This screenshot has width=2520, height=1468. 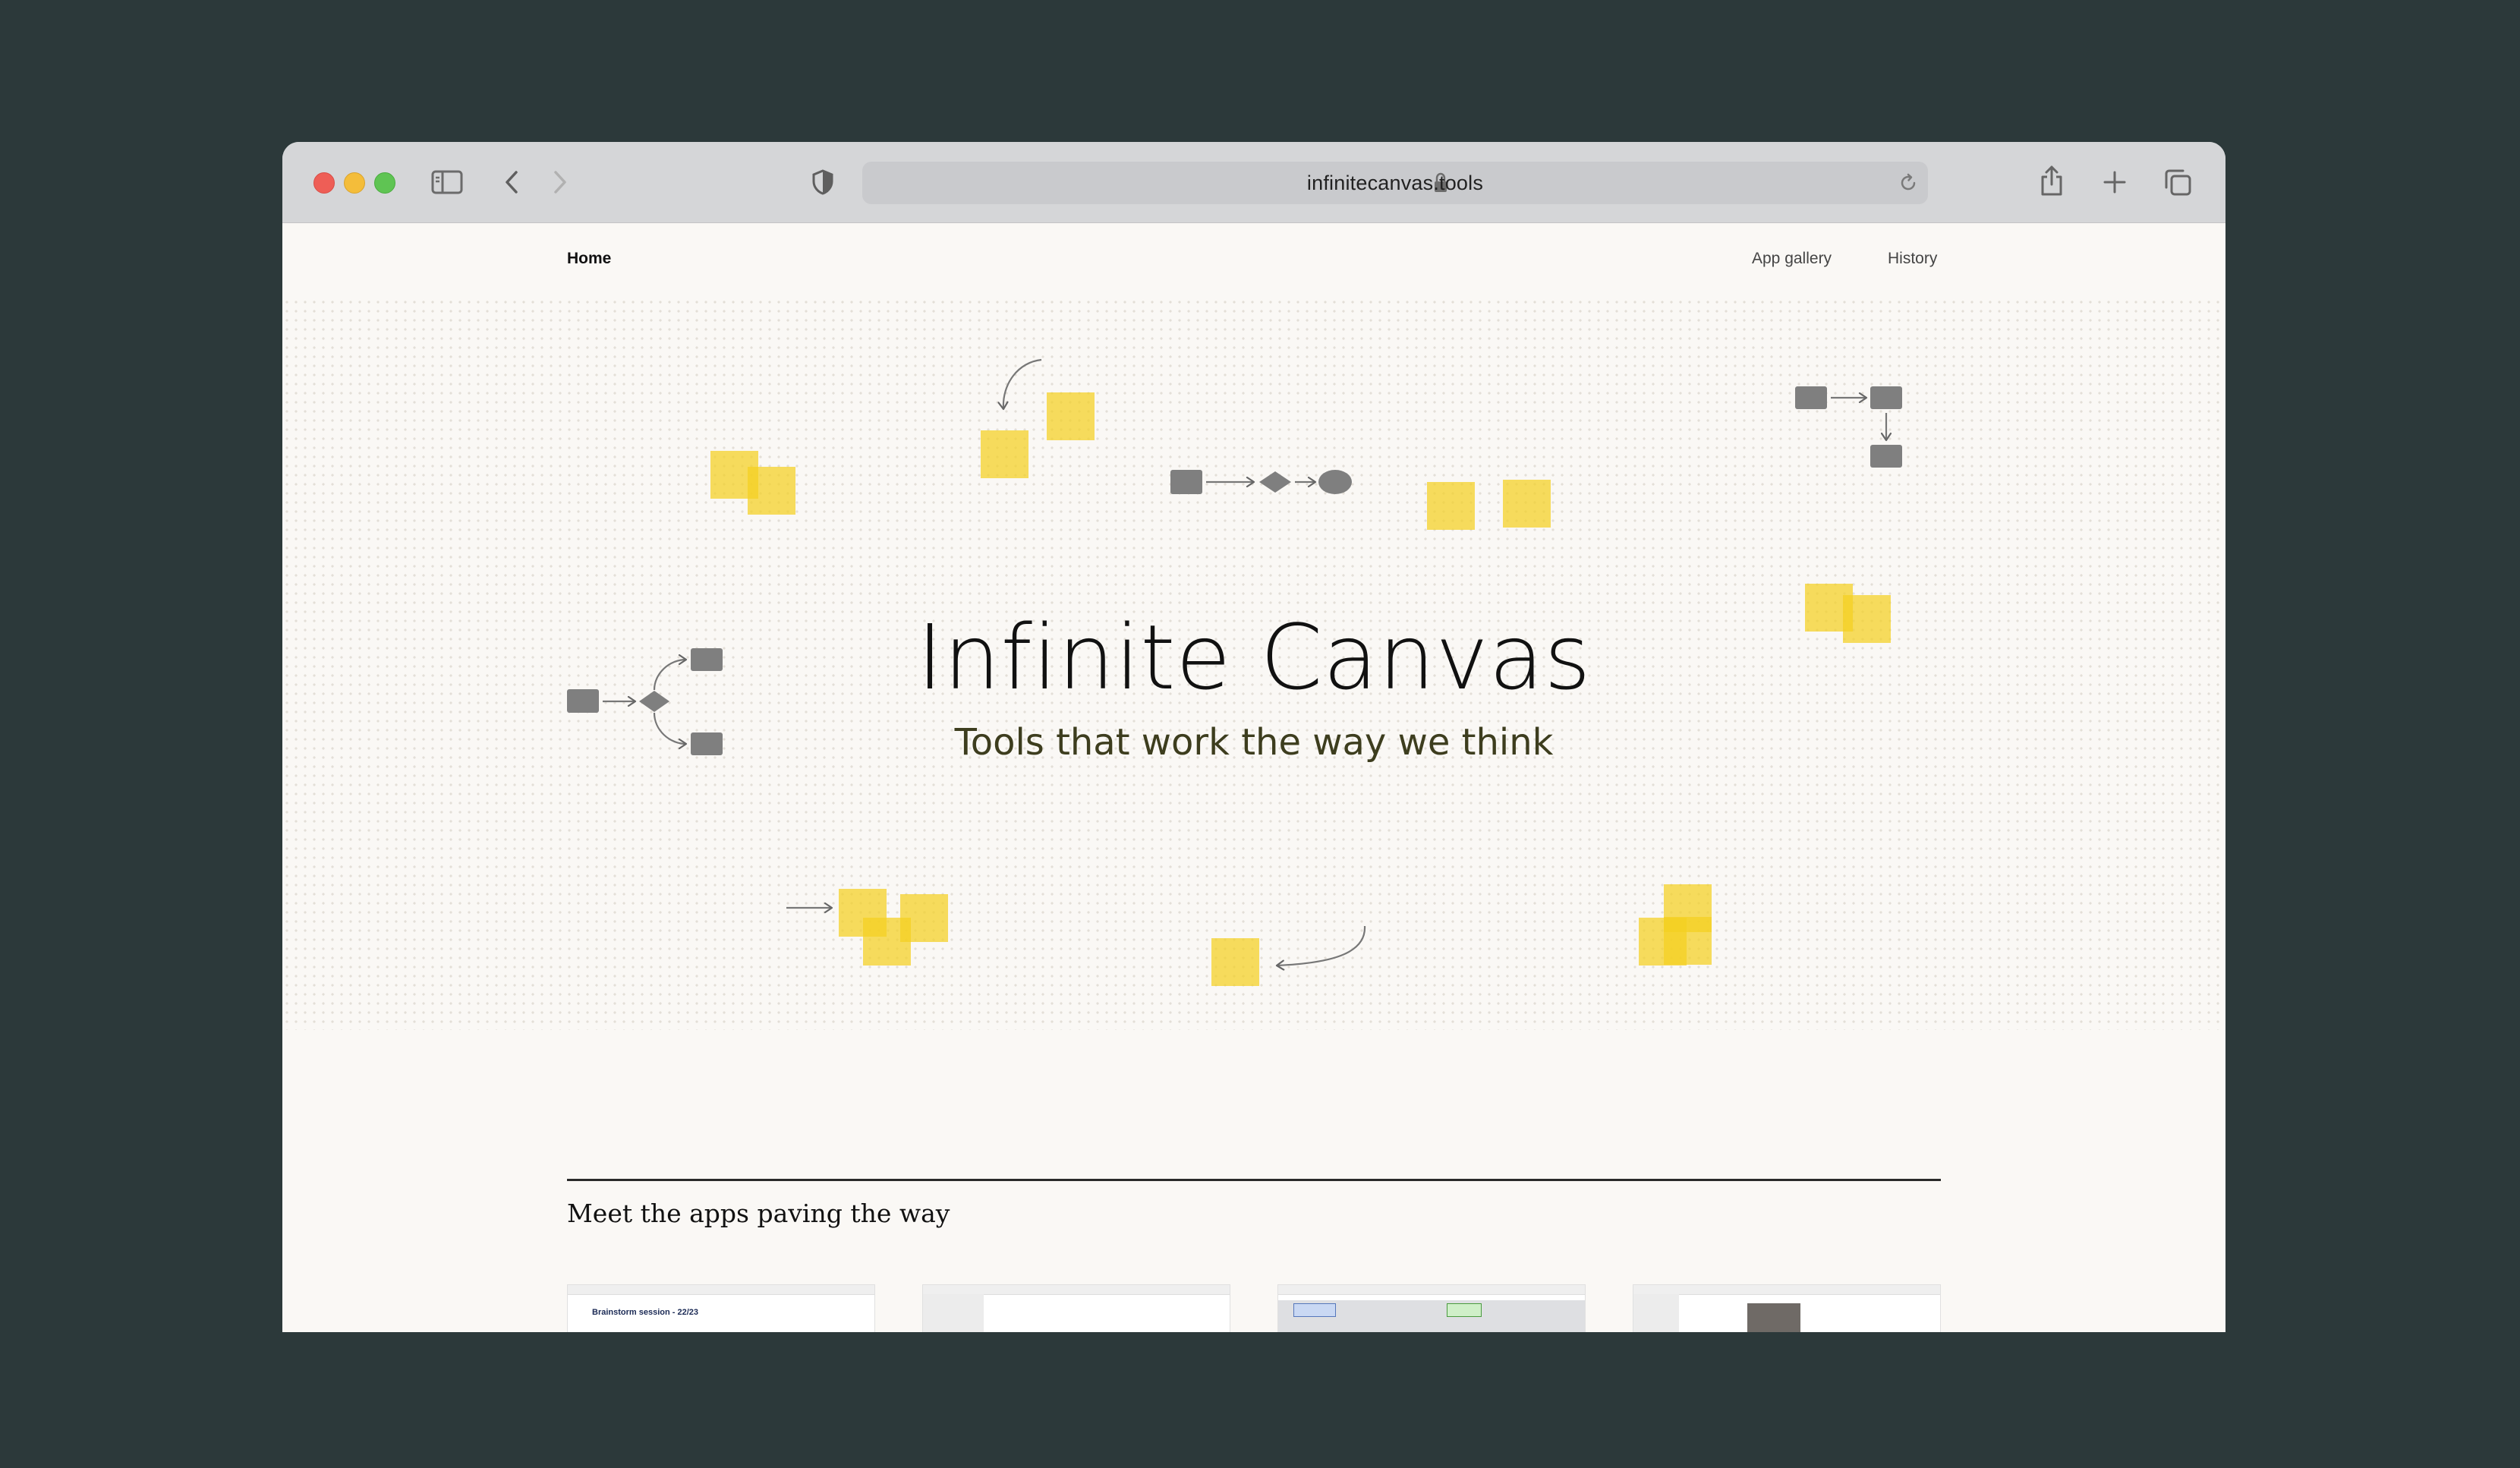 What do you see at coordinates (1254, 1180) in the screenshot?
I see `section-divider` at bounding box center [1254, 1180].